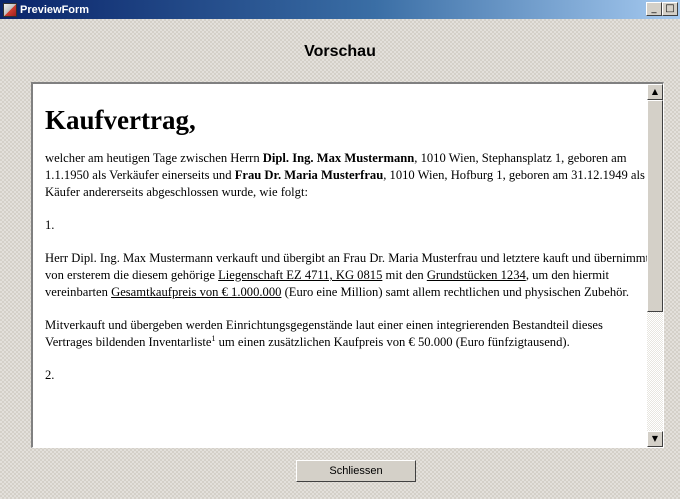  I want to click on minimize-button: _, so click(654, 9).